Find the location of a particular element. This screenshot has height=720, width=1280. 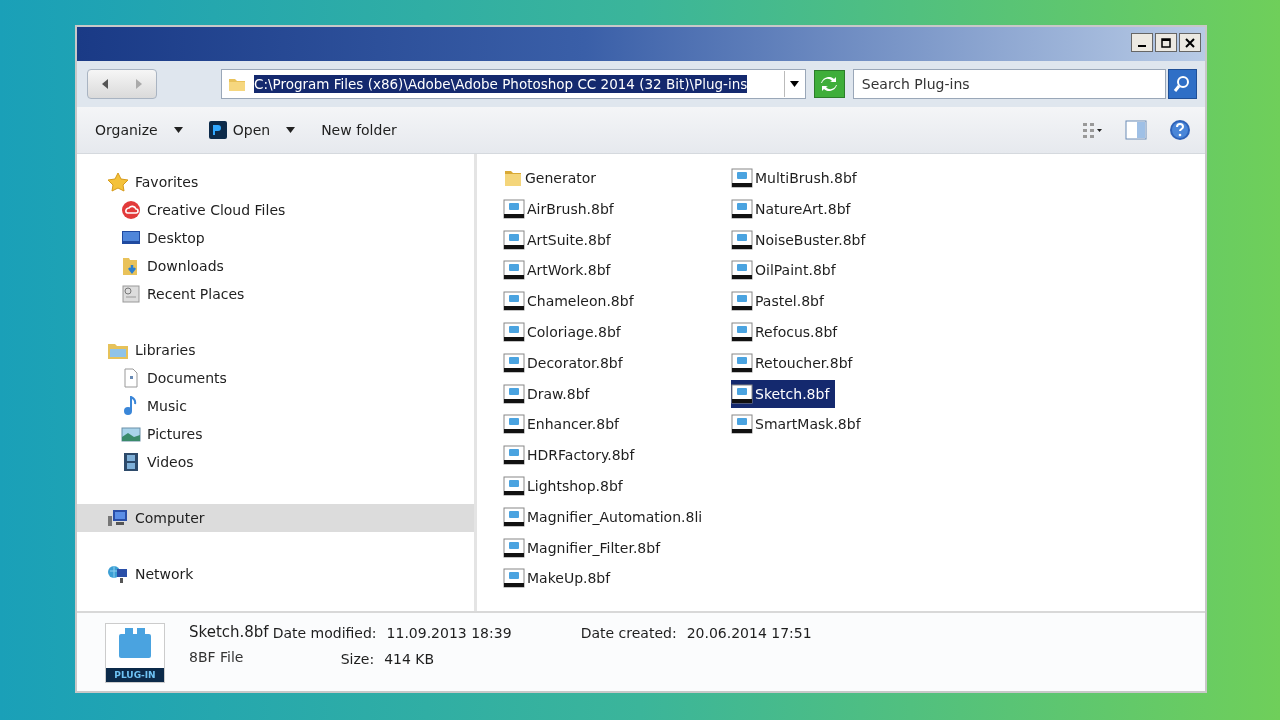

file-name: Sketch.8bf is located at coordinates (229, 632).